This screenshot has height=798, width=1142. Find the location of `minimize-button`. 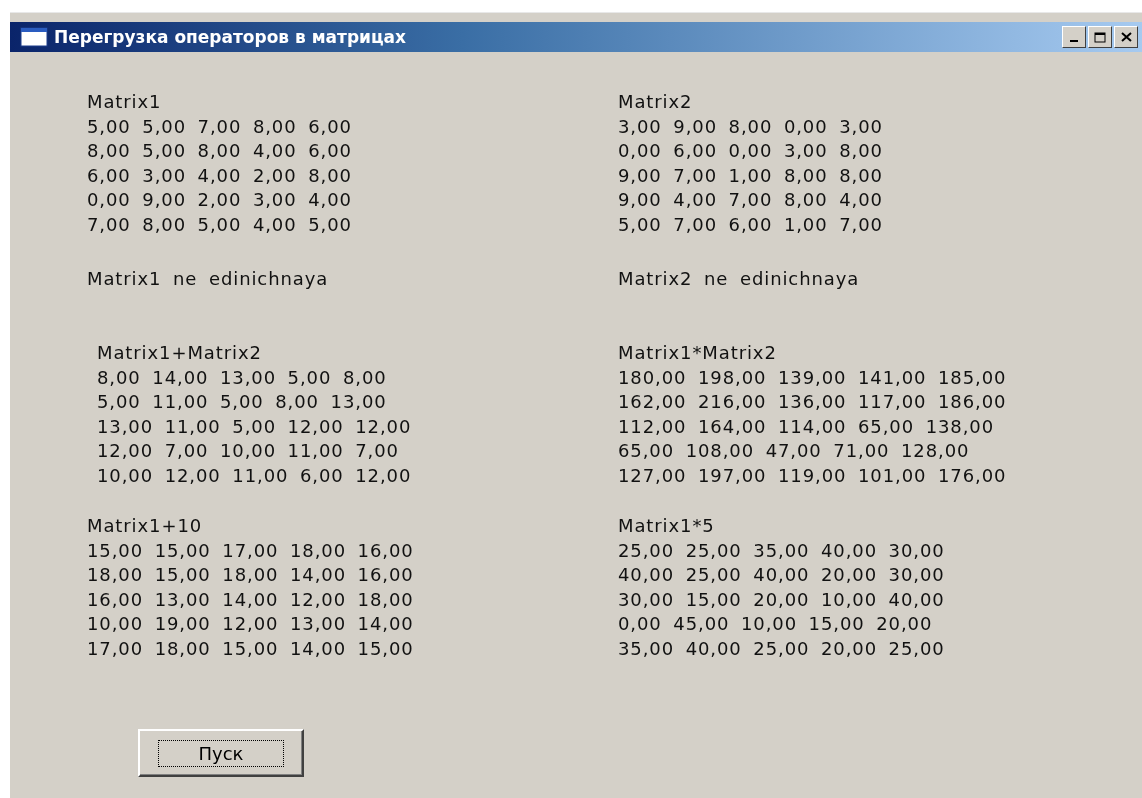

minimize-button is located at coordinates (1074, 37).